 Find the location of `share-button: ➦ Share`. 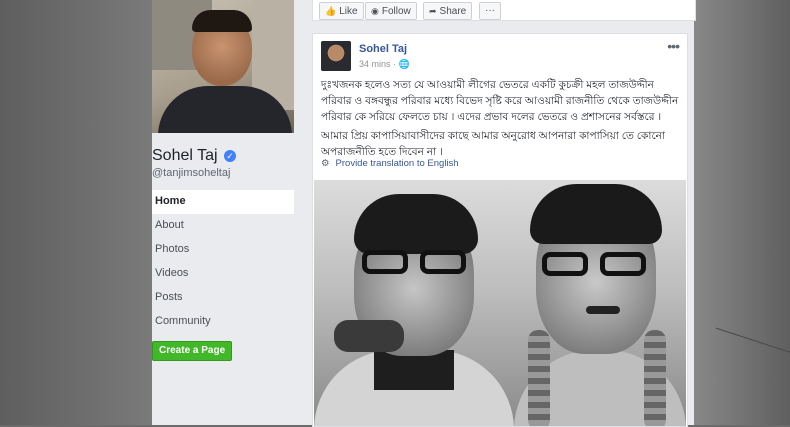

share-button: ➦ Share is located at coordinates (448, 11).